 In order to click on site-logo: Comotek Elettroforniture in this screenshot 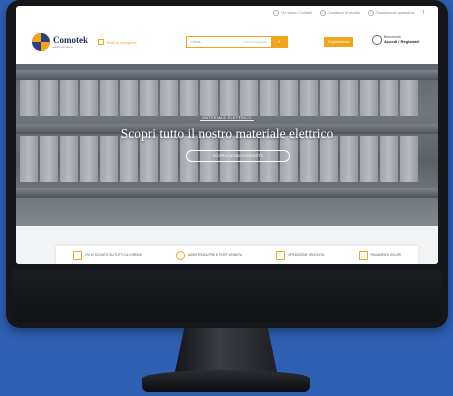, I will do `click(60, 42)`.